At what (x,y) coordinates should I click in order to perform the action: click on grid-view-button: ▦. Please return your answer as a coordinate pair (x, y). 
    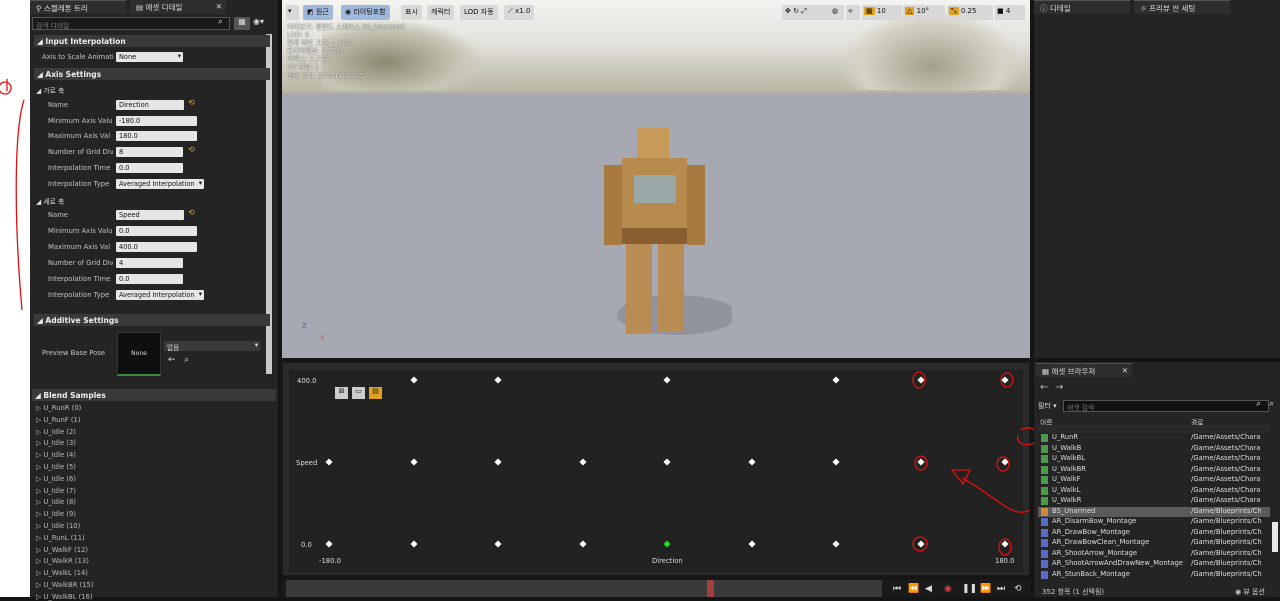
    Looking at the image, I should click on (242, 23).